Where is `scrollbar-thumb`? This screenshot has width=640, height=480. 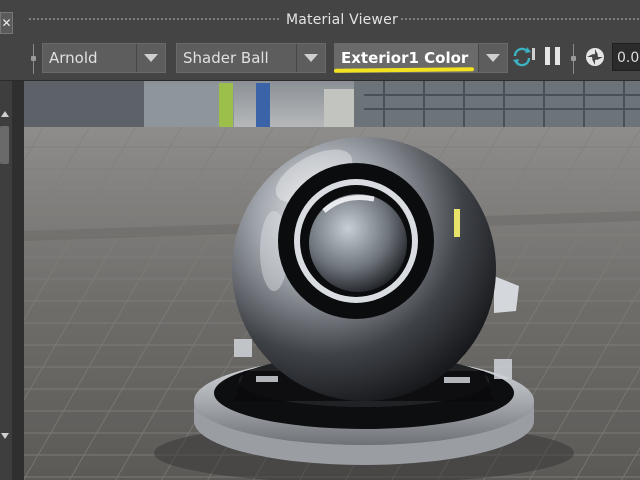
scrollbar-thumb is located at coordinates (4, 145).